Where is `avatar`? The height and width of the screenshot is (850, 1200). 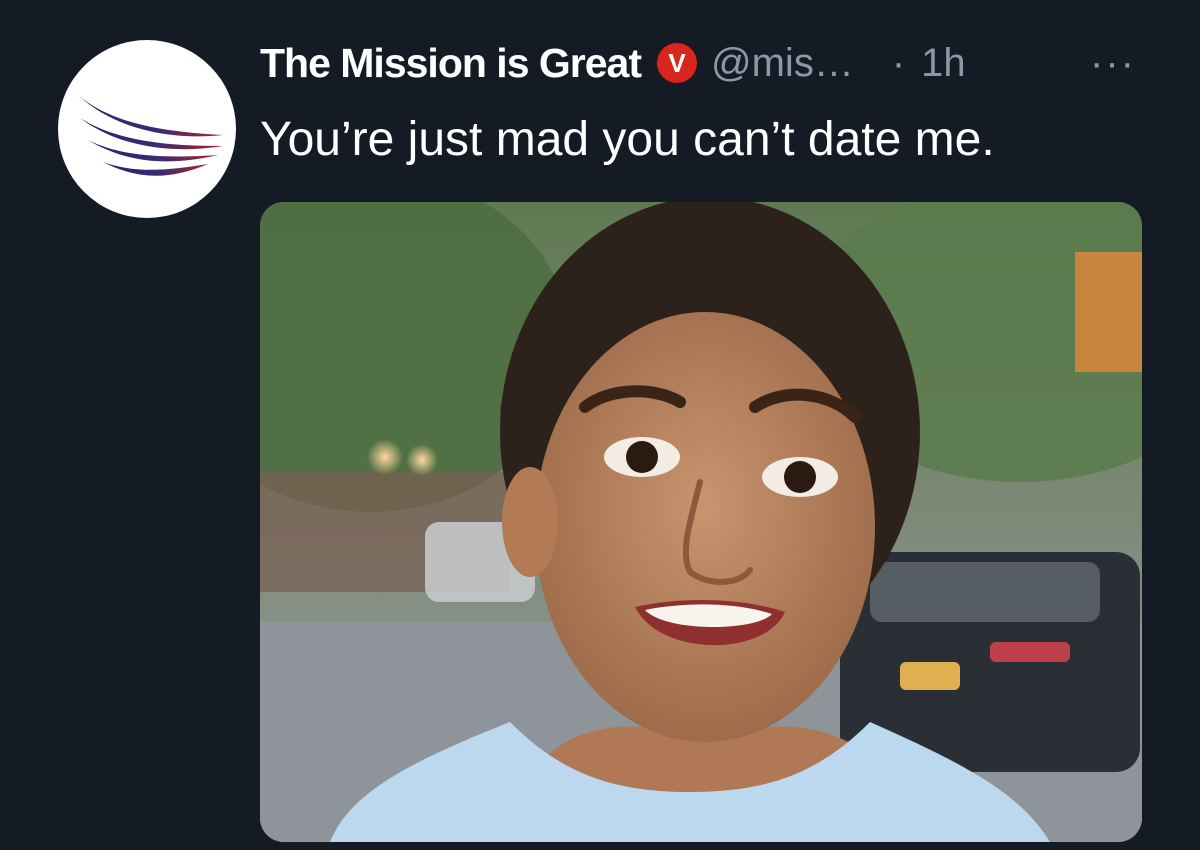
avatar is located at coordinates (147, 129).